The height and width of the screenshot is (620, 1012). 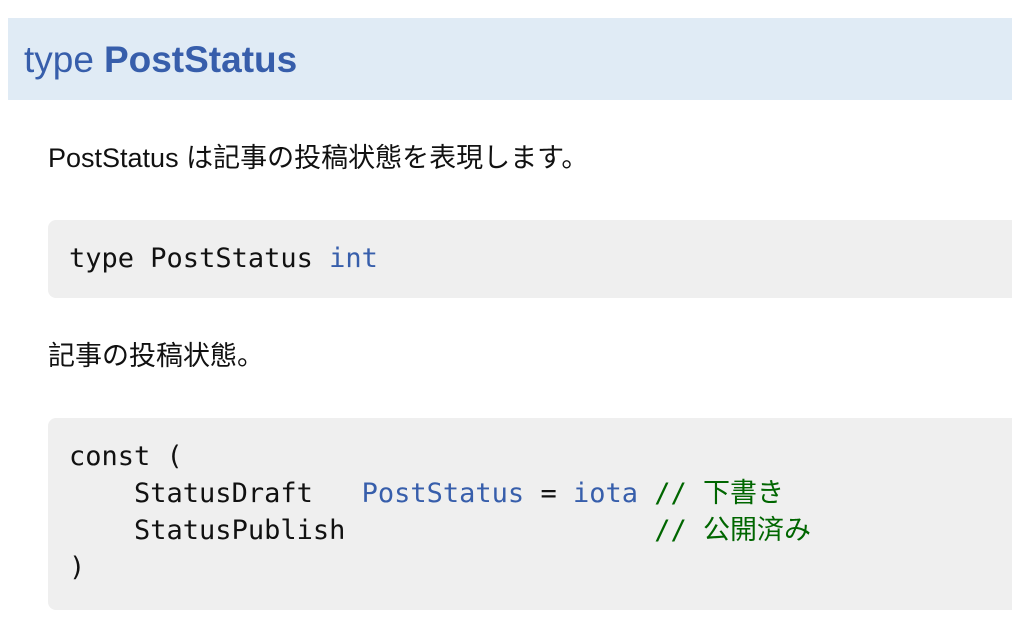 I want to click on type-description: PostStatus は記事の投稿状態を表現します。, so click(x=318, y=158).